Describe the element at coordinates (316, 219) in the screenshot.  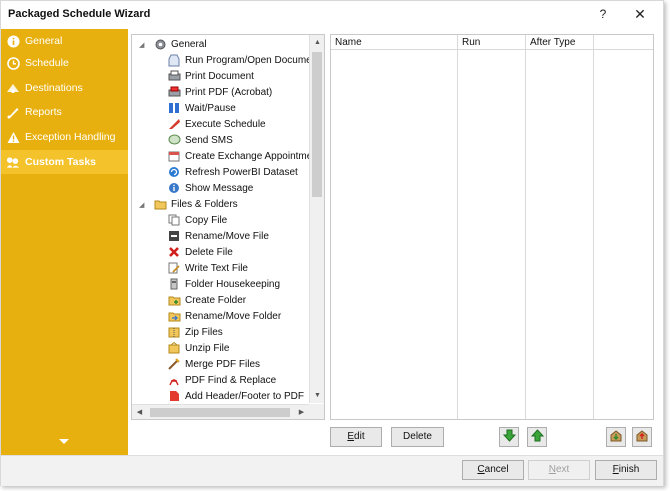
I see `tree-vertical-scrollbar: ▲ ▼` at that location.